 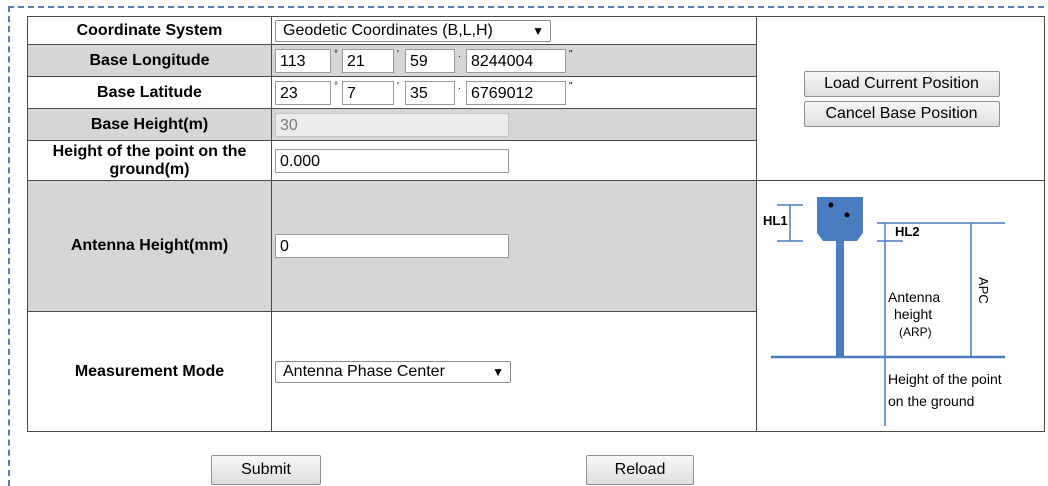 What do you see at coordinates (149, 160) in the screenshot?
I see `point-height-label: Height of the point on the ground(m)` at bounding box center [149, 160].